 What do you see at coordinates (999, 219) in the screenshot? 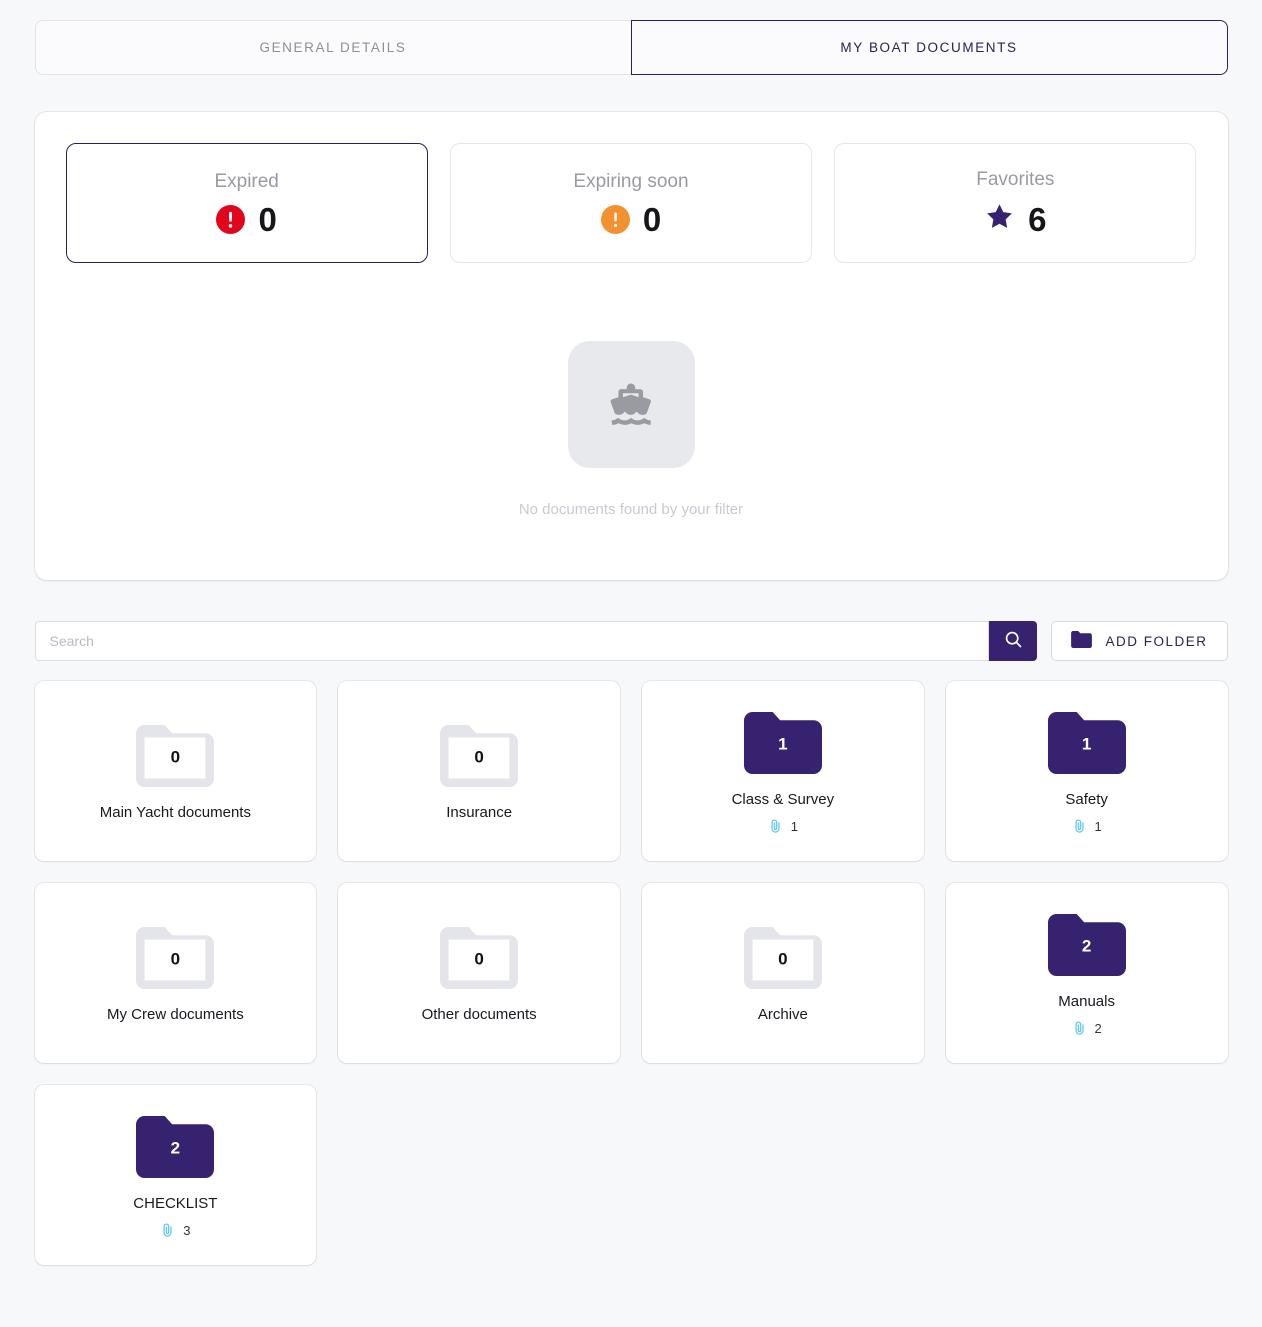
I see `star-icon` at bounding box center [999, 219].